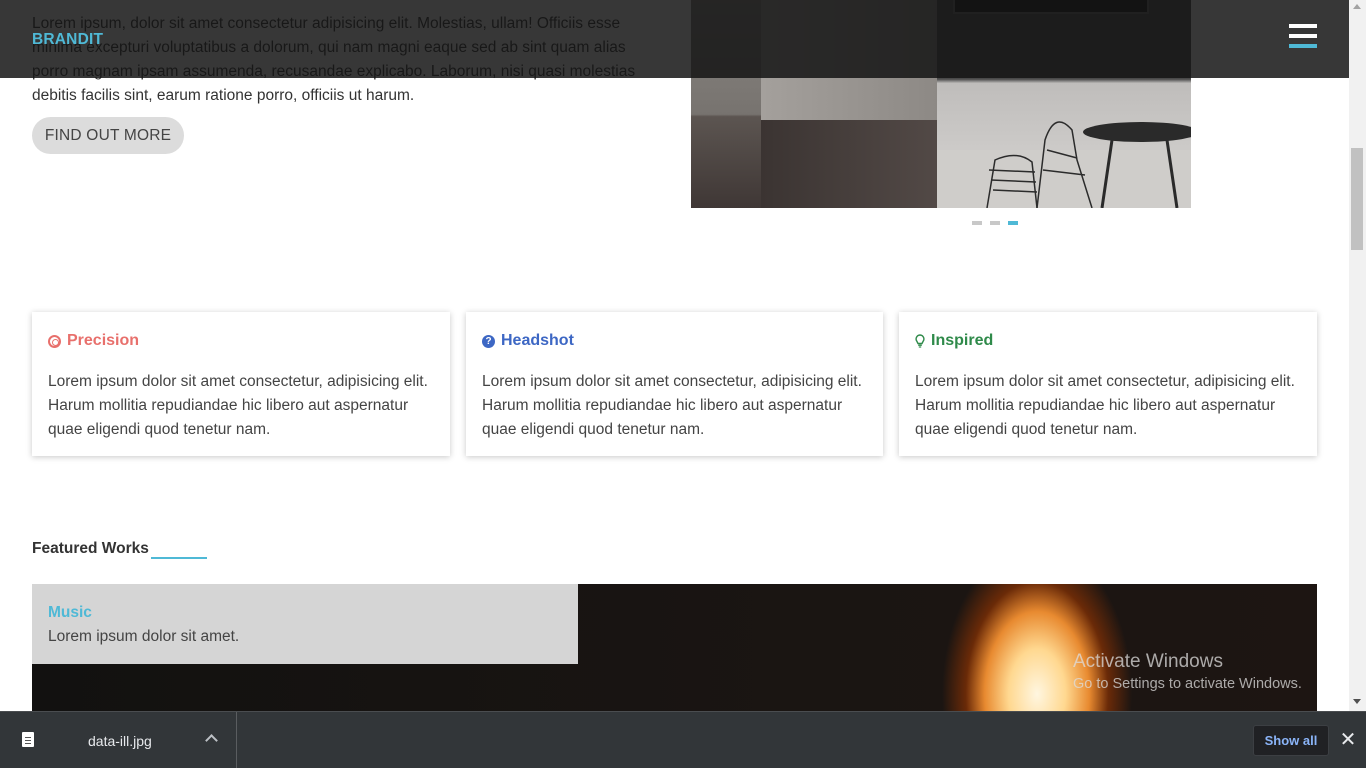 This screenshot has width=1366, height=768. Describe the element at coordinates (537, 340) in the screenshot. I see `card-title-text: Headshot` at that location.